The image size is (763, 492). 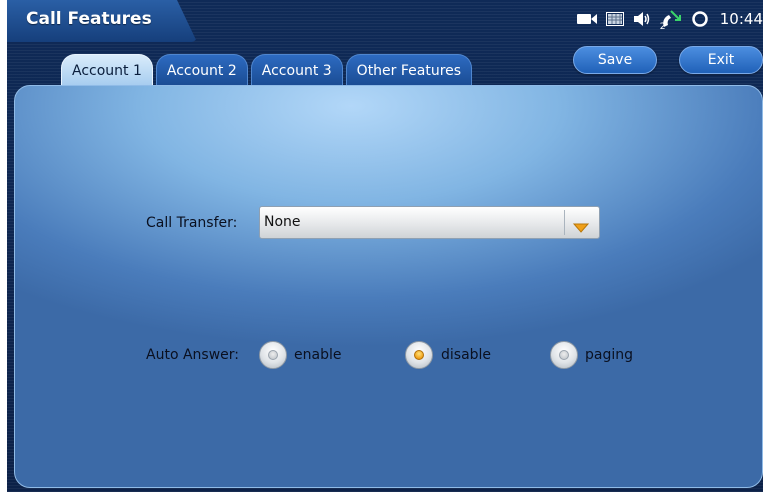 What do you see at coordinates (662, 27) in the screenshot?
I see `missed-call-count: 2` at bounding box center [662, 27].